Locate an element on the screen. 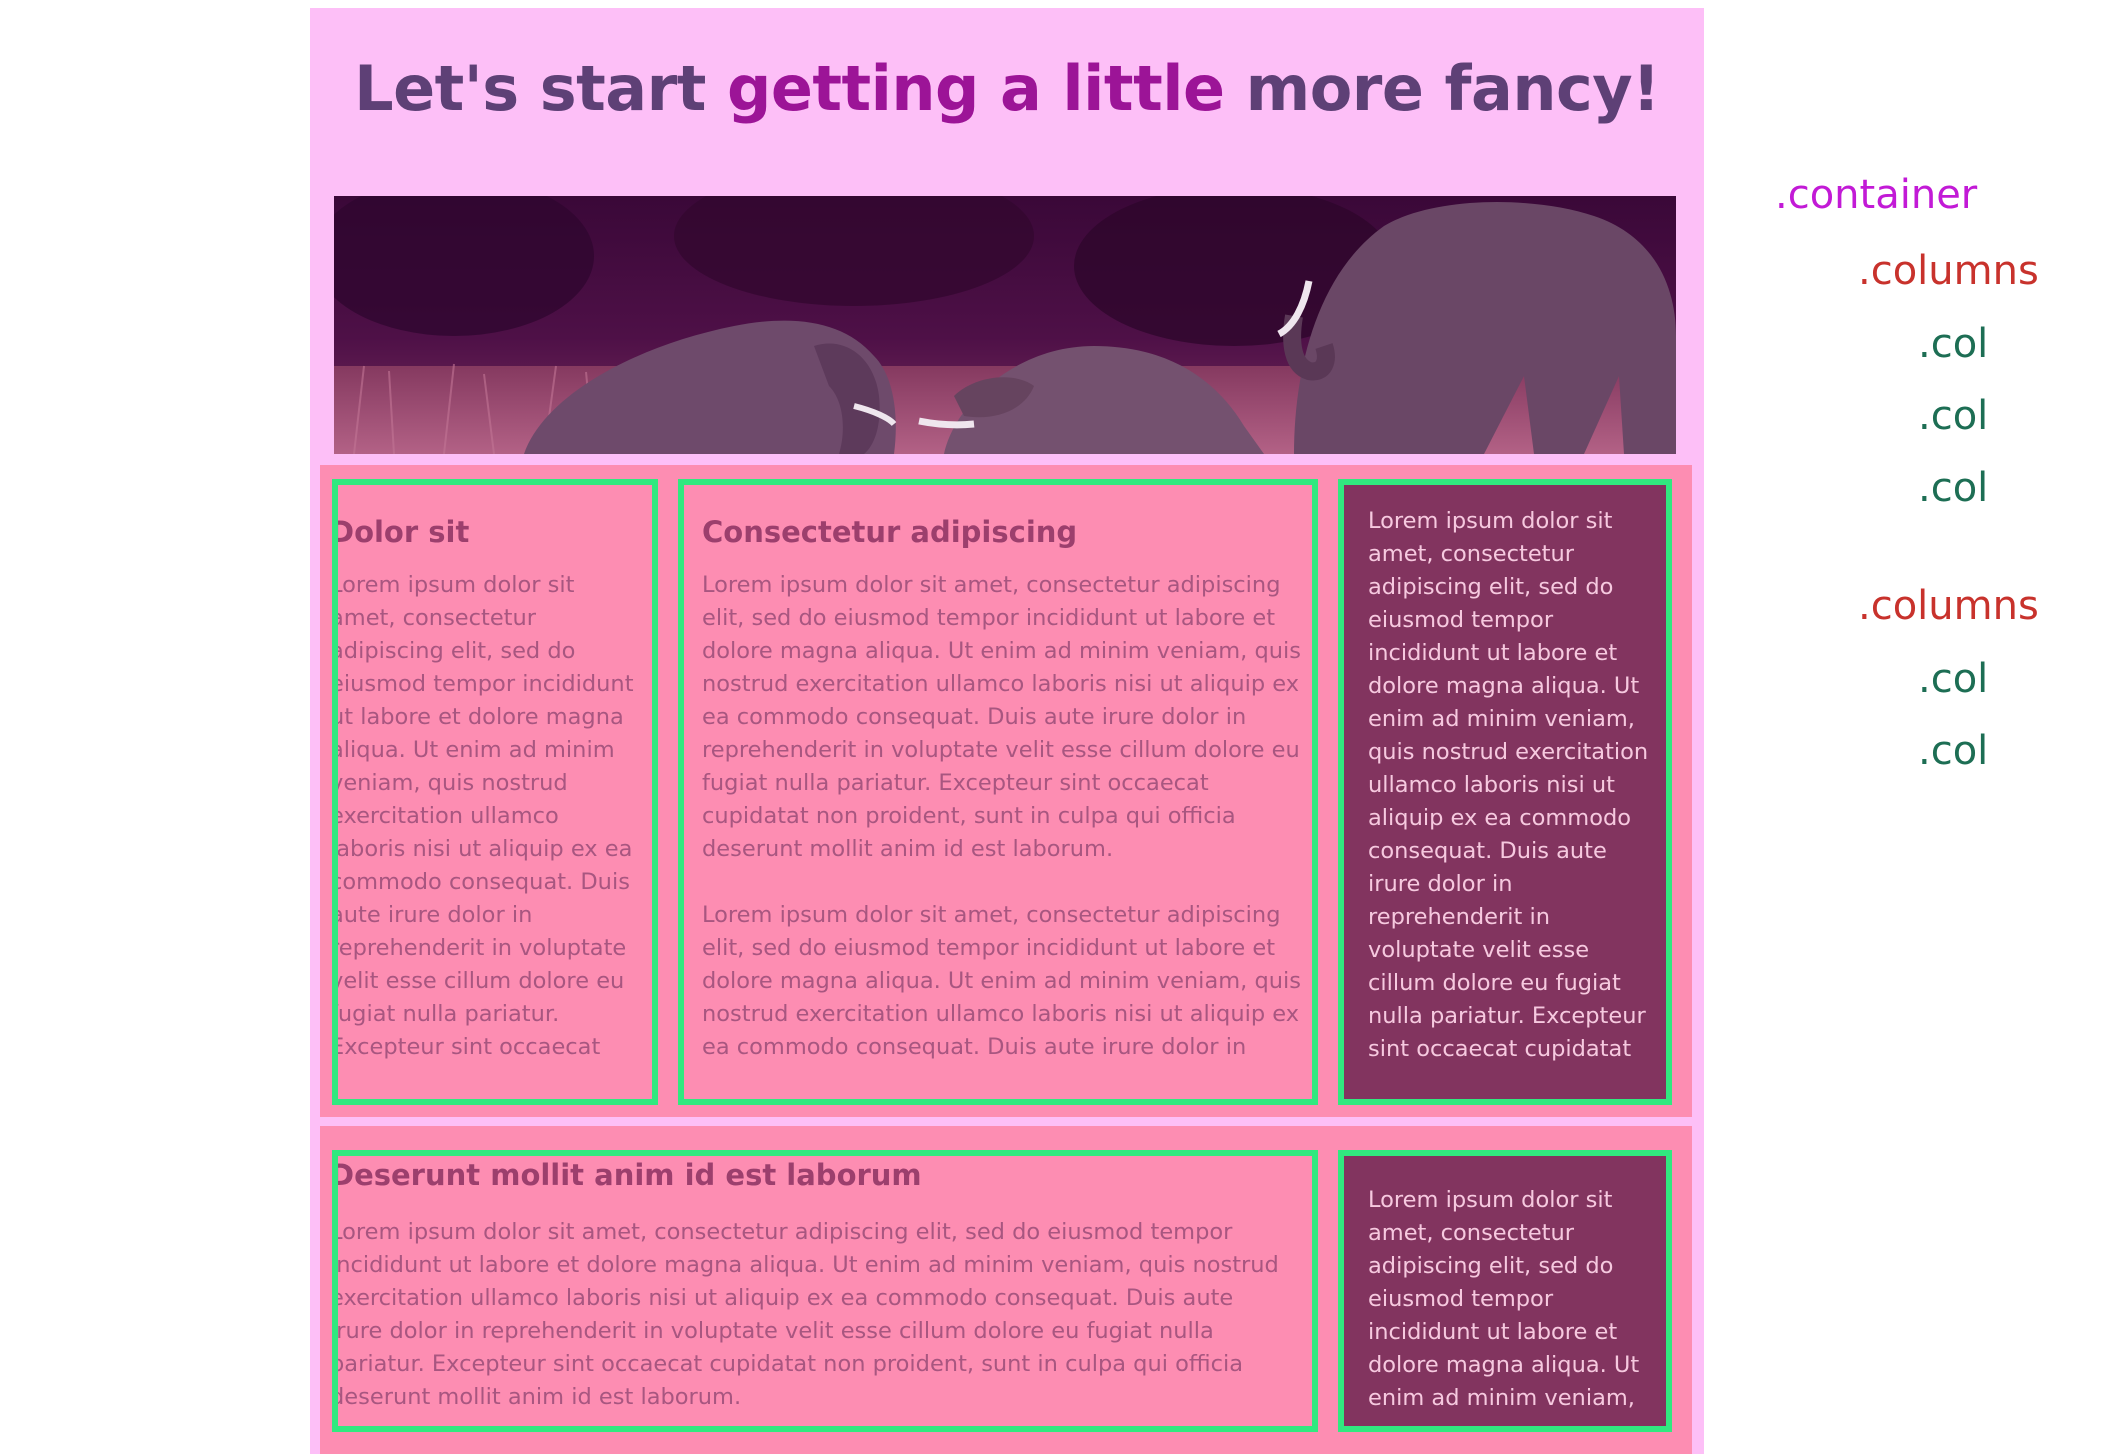 This screenshot has width=2104, height=1454. label-container: .container is located at coordinates (1876, 195).